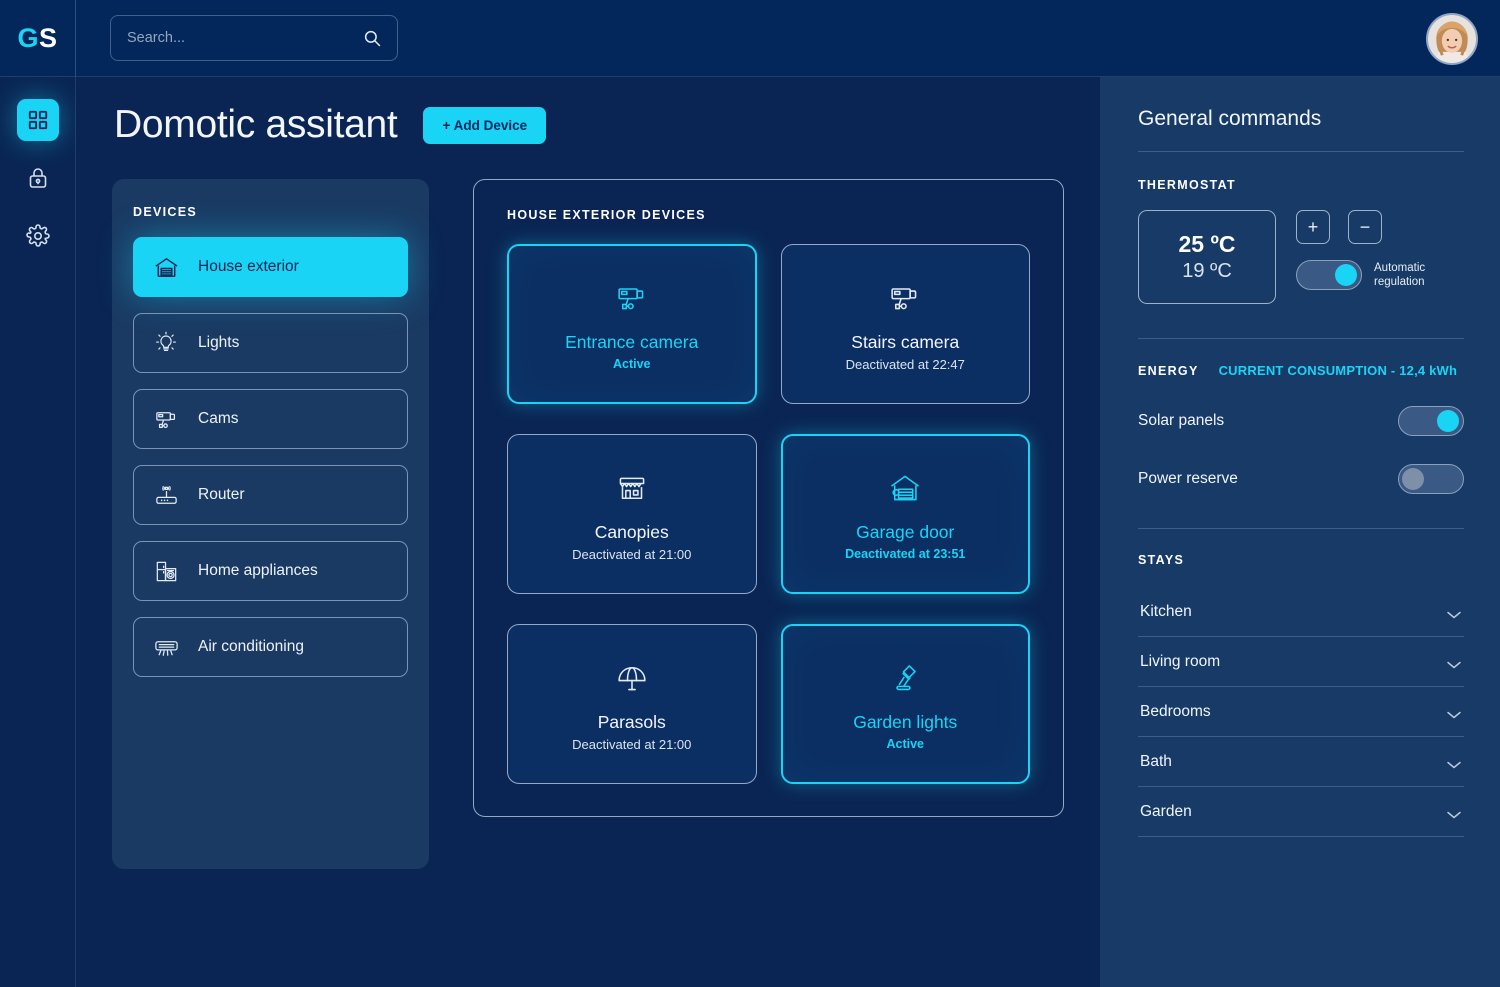  What do you see at coordinates (270, 419) in the screenshot?
I see `device-item-cams: Cams` at bounding box center [270, 419].